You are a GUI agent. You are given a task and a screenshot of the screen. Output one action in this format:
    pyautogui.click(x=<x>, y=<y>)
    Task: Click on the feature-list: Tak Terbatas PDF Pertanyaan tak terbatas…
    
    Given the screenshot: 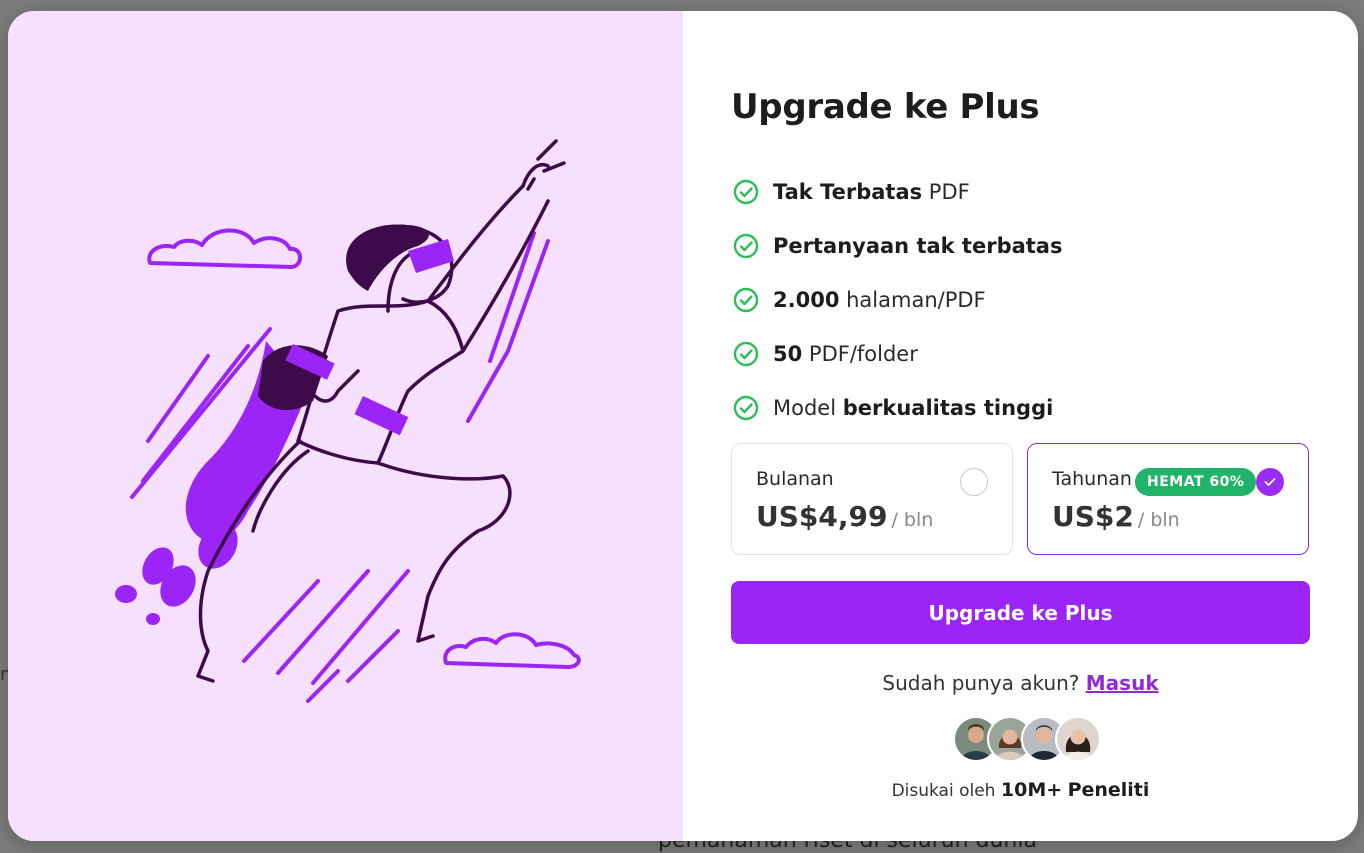 What is the action you would take?
    pyautogui.click(x=897, y=300)
    